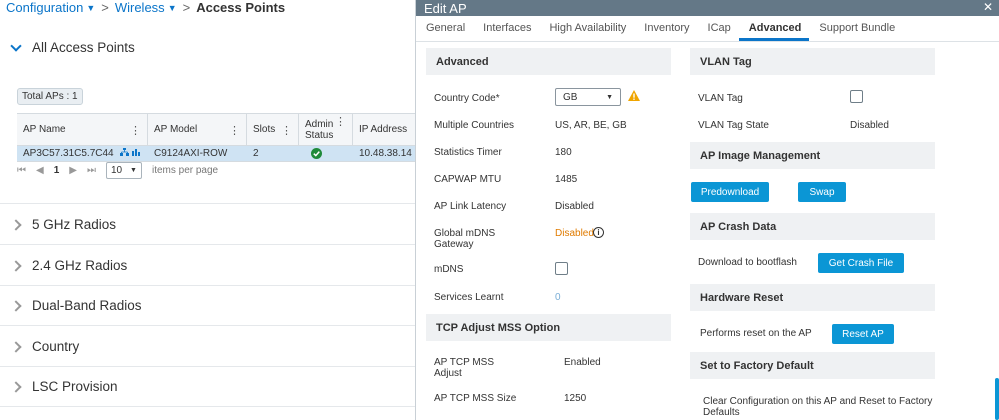 The image size is (999, 420). I want to click on scrollbar, so click(997, 399).